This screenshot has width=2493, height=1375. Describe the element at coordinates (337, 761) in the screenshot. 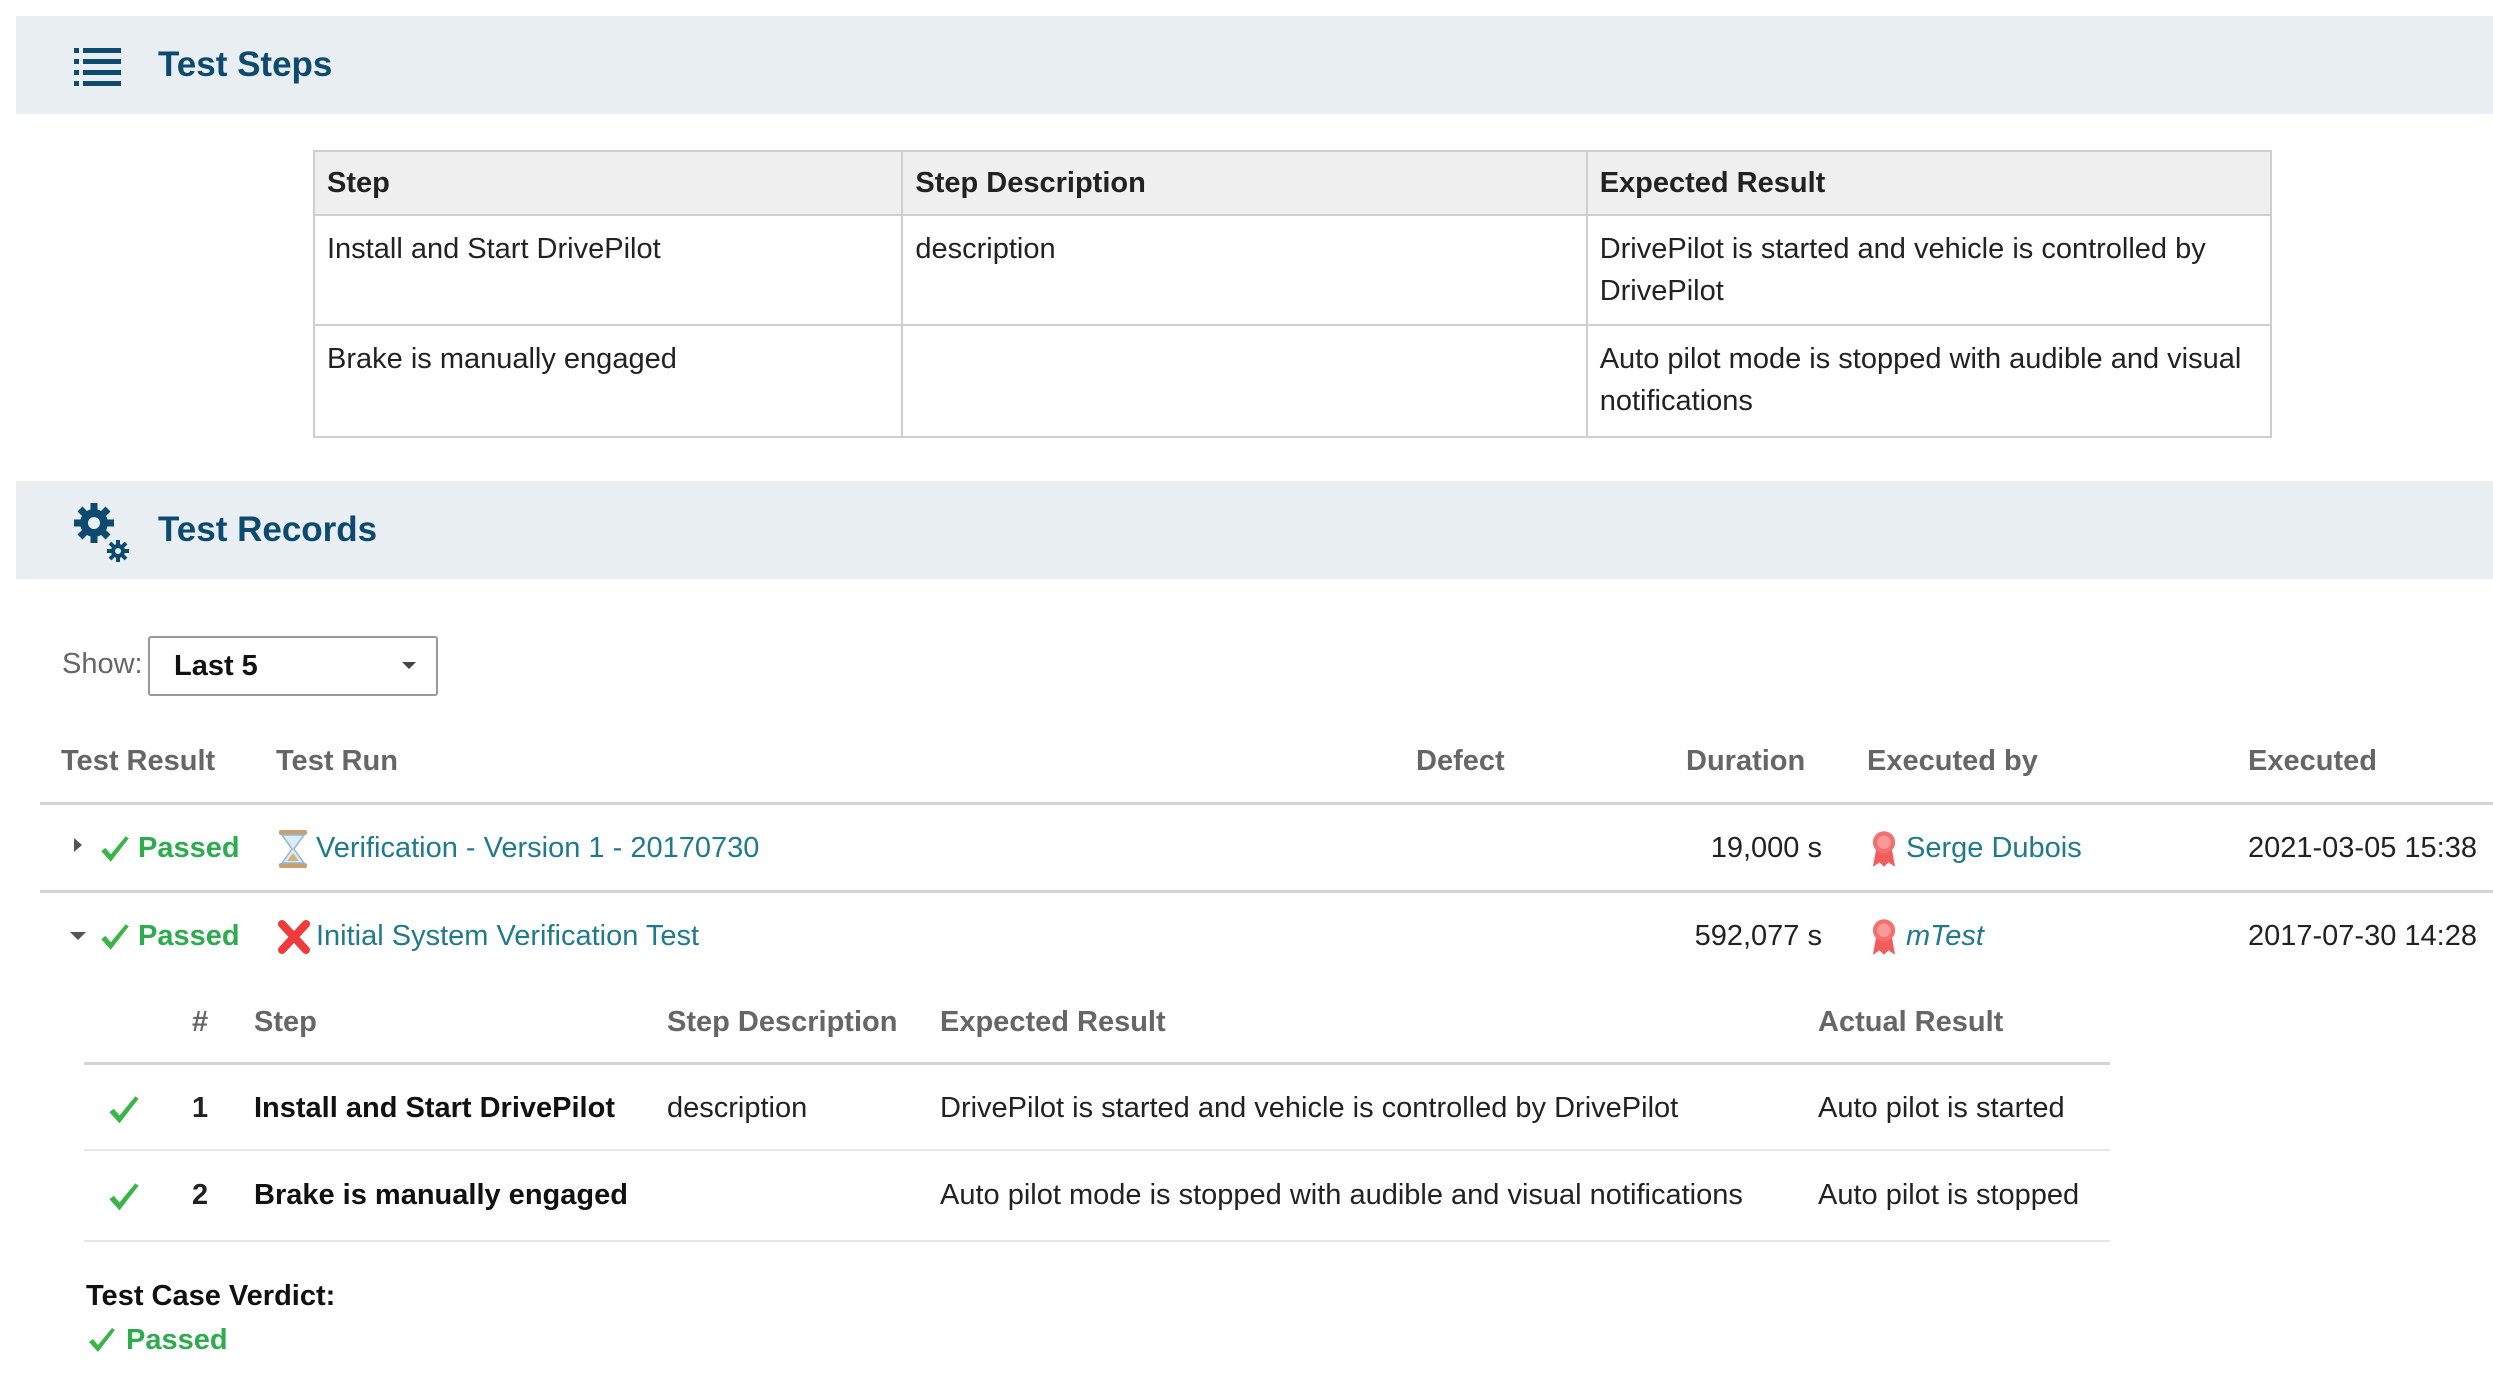

I see `column-header-test-run: Test Run` at that location.